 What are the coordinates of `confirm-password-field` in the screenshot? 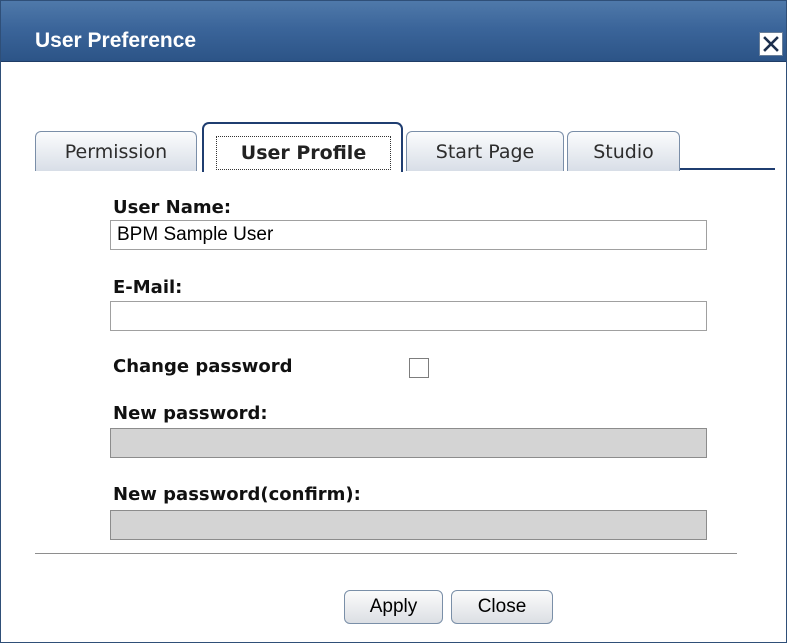 It's located at (408, 525).